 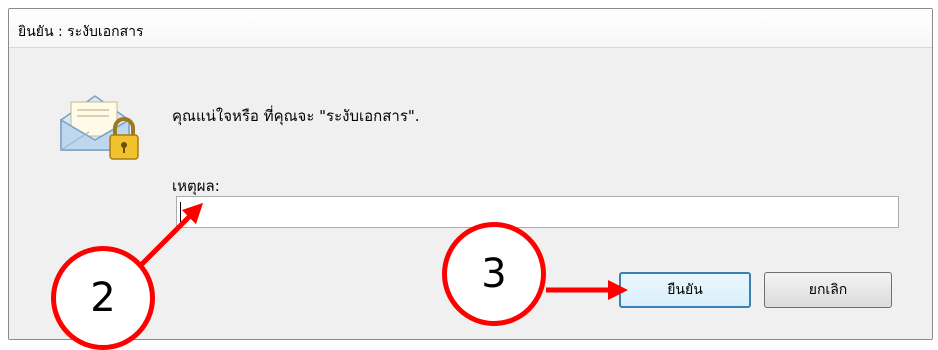 What do you see at coordinates (103, 298) in the screenshot?
I see `annotation-step-2: 2` at bounding box center [103, 298].